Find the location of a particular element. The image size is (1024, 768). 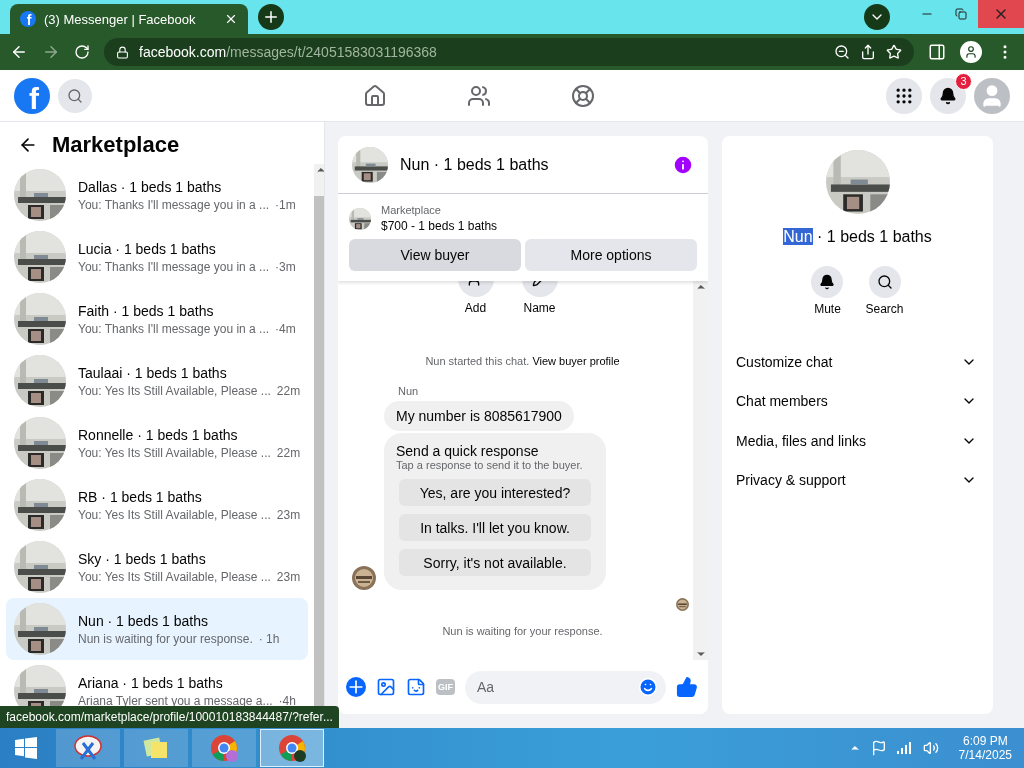

action-label: Add is located at coordinates (475, 308).